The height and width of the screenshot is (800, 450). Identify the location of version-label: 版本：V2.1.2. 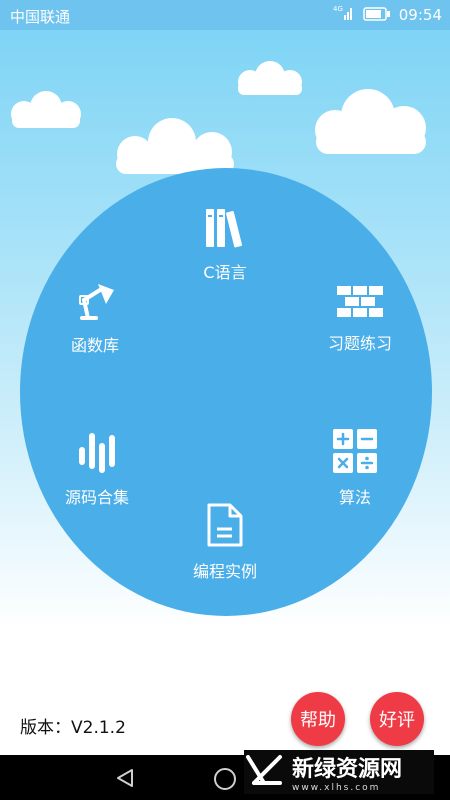
(73, 728).